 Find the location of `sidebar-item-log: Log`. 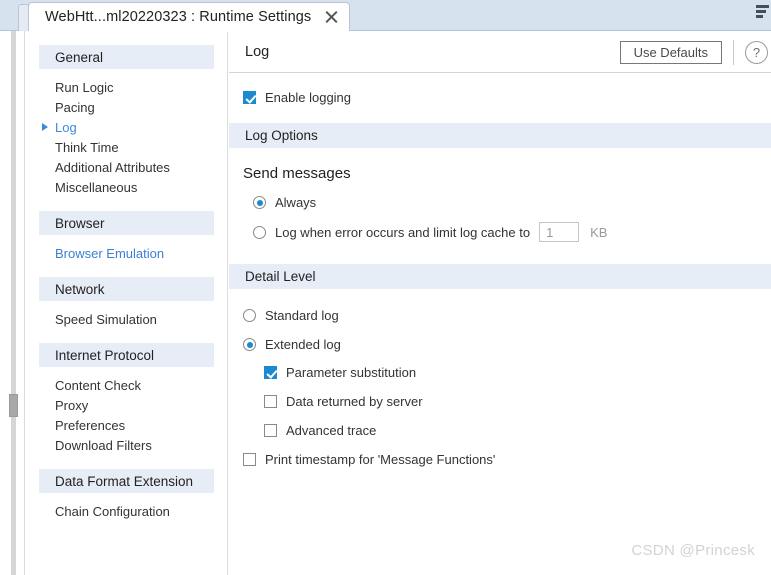

sidebar-item-log: Log is located at coordinates (126, 127).